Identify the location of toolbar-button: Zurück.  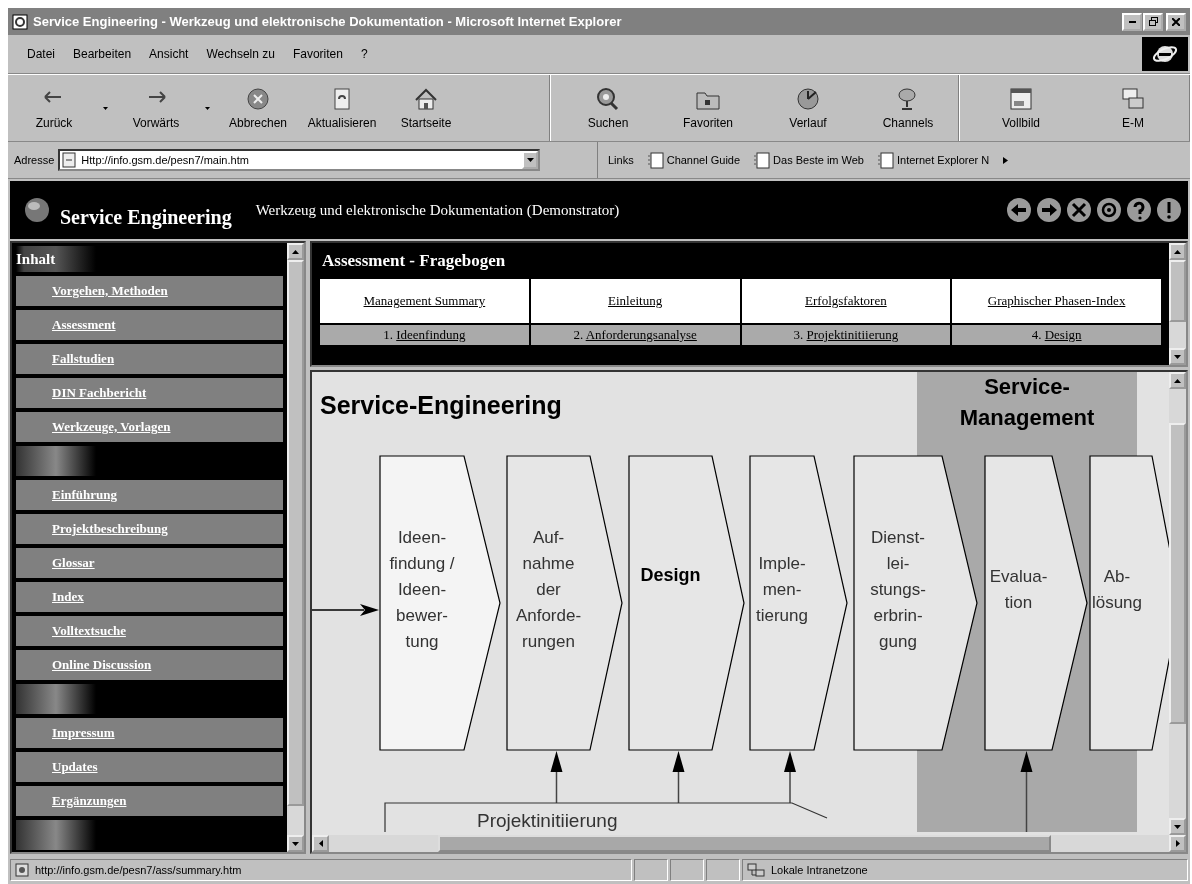
(63, 108).